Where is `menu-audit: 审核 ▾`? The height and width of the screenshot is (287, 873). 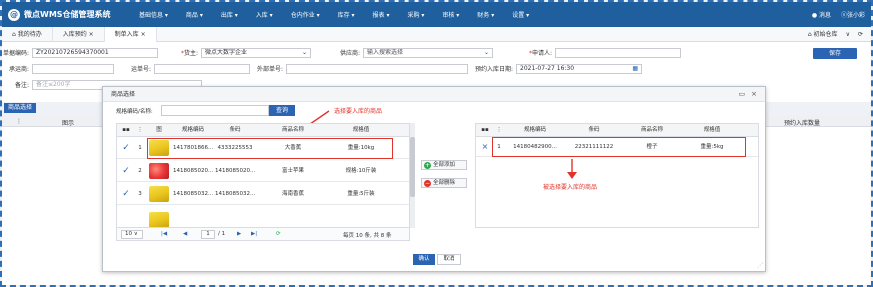
menu-audit: 审核 ▾ is located at coordinates (450, 14).